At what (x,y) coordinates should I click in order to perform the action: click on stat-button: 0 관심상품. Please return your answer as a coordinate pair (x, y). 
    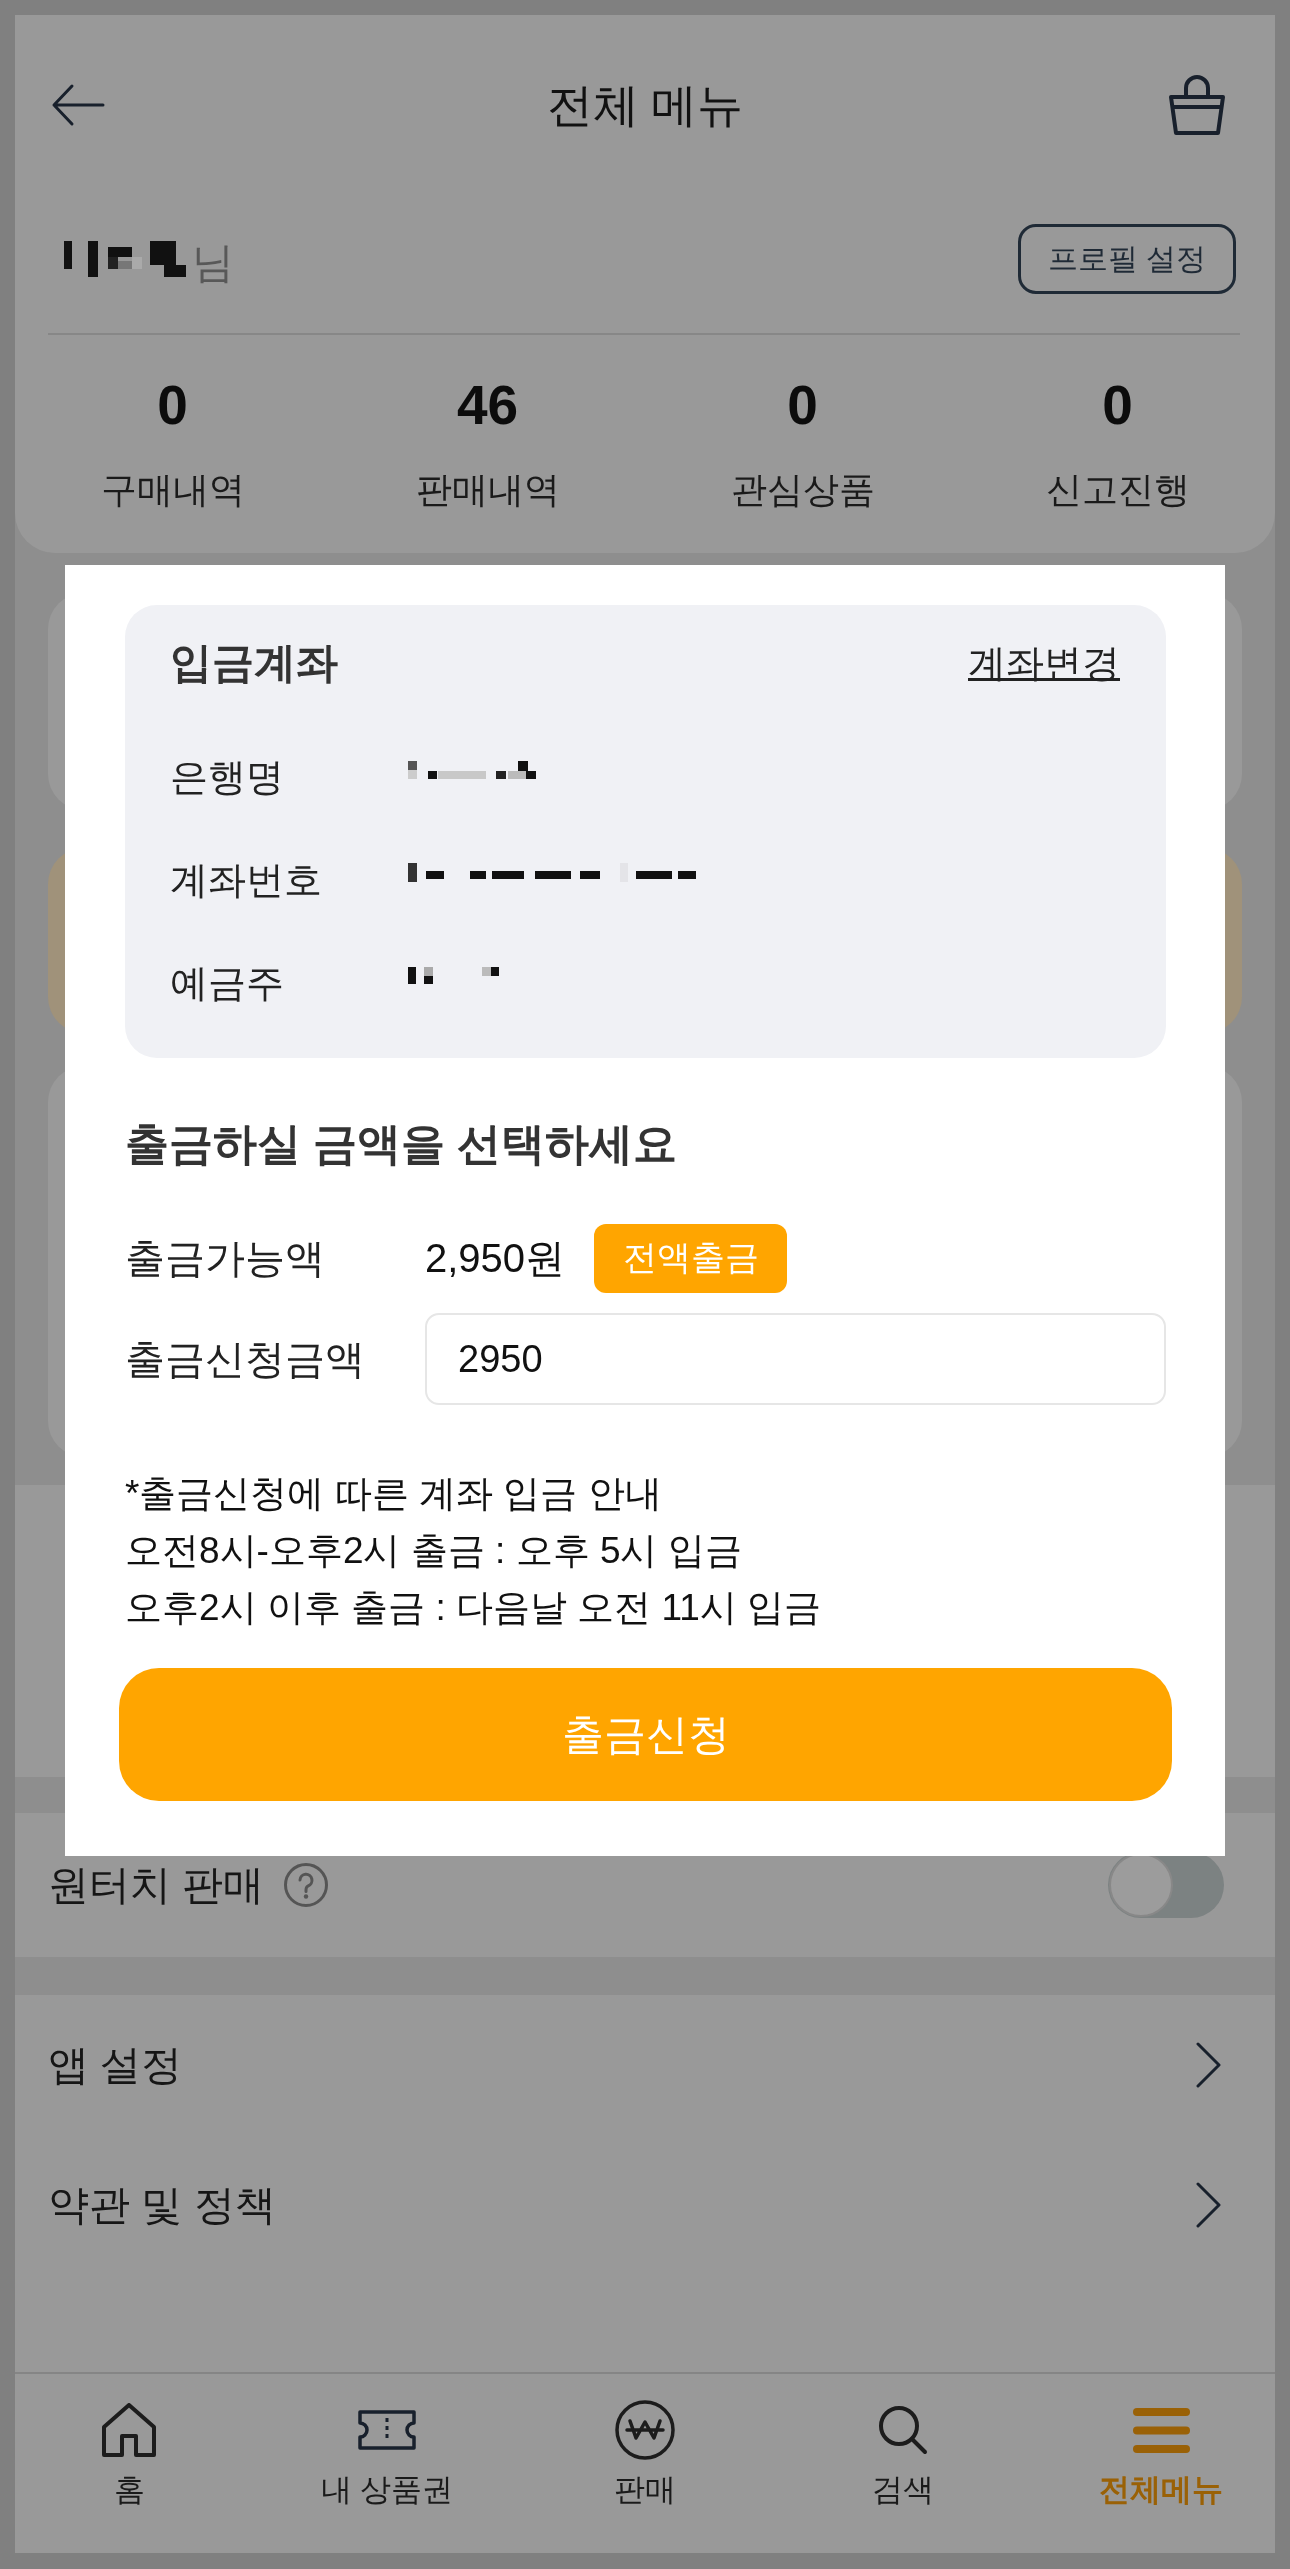
    Looking at the image, I should click on (802, 445).